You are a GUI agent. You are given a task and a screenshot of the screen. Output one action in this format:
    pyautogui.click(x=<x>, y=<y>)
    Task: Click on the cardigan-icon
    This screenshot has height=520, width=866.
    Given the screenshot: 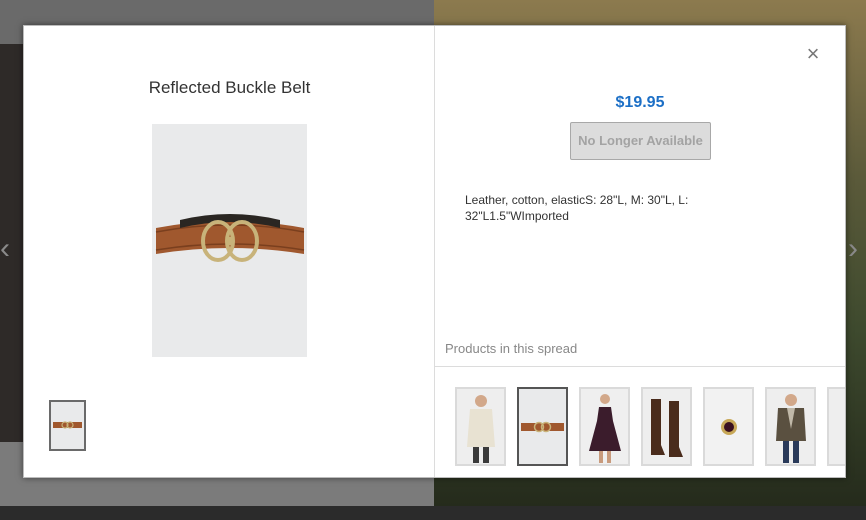 What is the action you would take?
    pyautogui.click(x=480, y=426)
    